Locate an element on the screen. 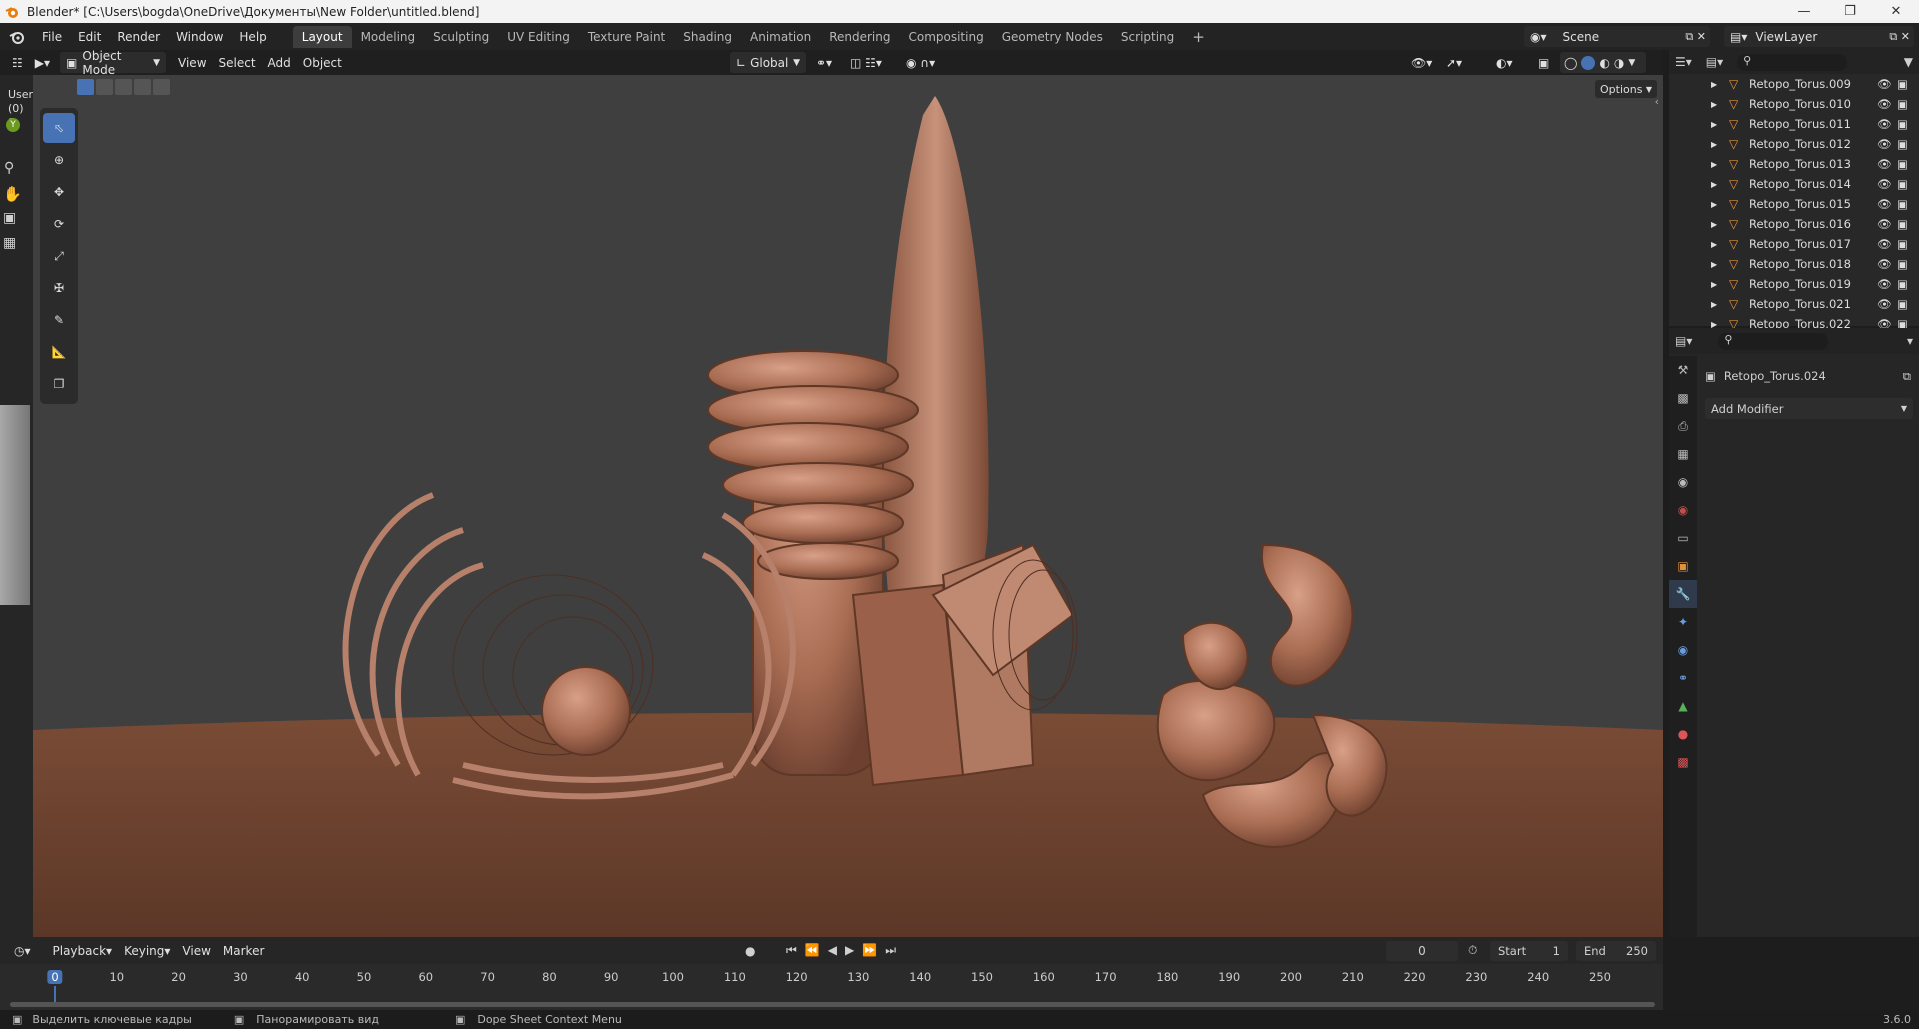  outliner-item: ▶ ▽ Retopo_Torus.017 👁 ▣ is located at coordinates (1794, 244).